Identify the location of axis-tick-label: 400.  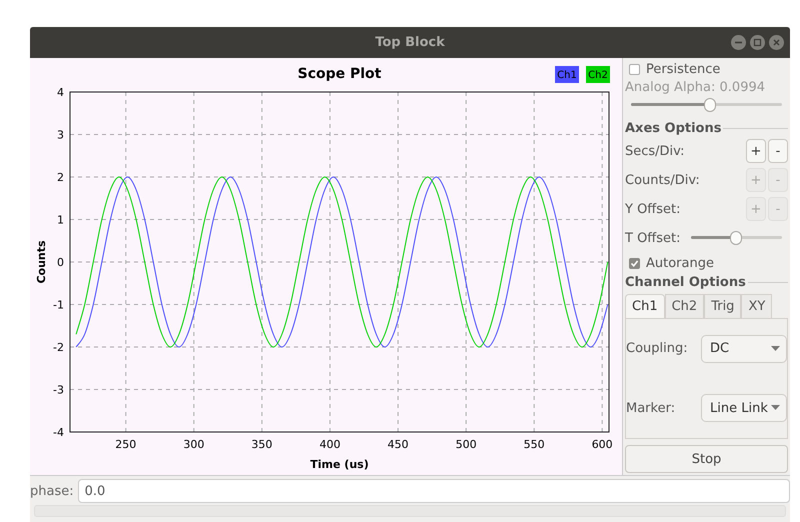
(329, 444).